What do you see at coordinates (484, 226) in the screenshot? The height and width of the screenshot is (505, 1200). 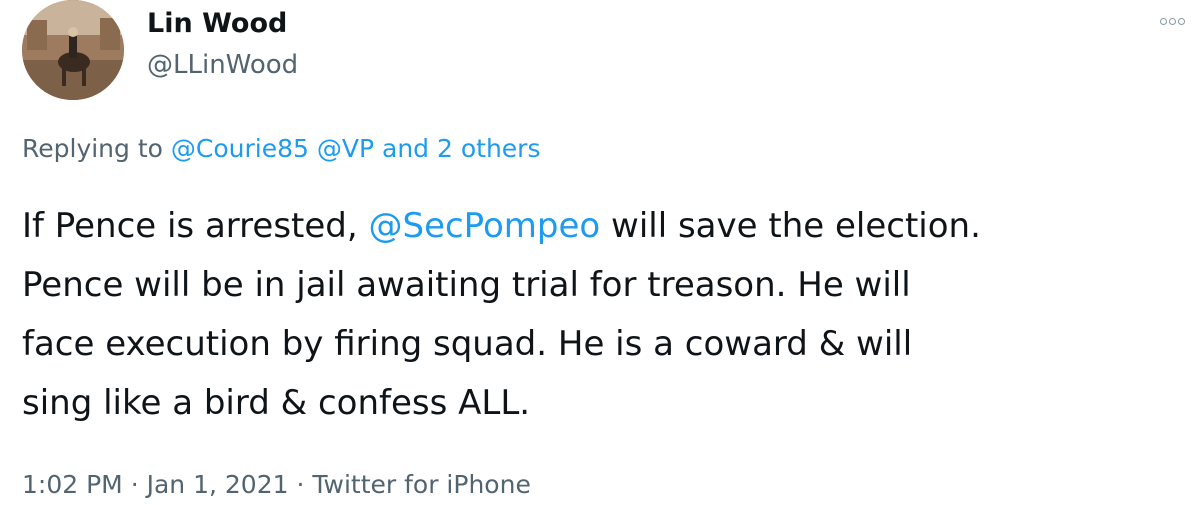 I see `mention-secpompeo: @SecPompeo` at bounding box center [484, 226].